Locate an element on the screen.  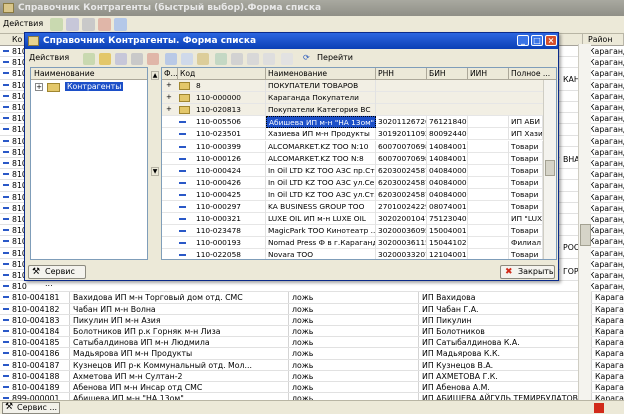
close-form-button: Закрыть is located at coordinates (527, 272).